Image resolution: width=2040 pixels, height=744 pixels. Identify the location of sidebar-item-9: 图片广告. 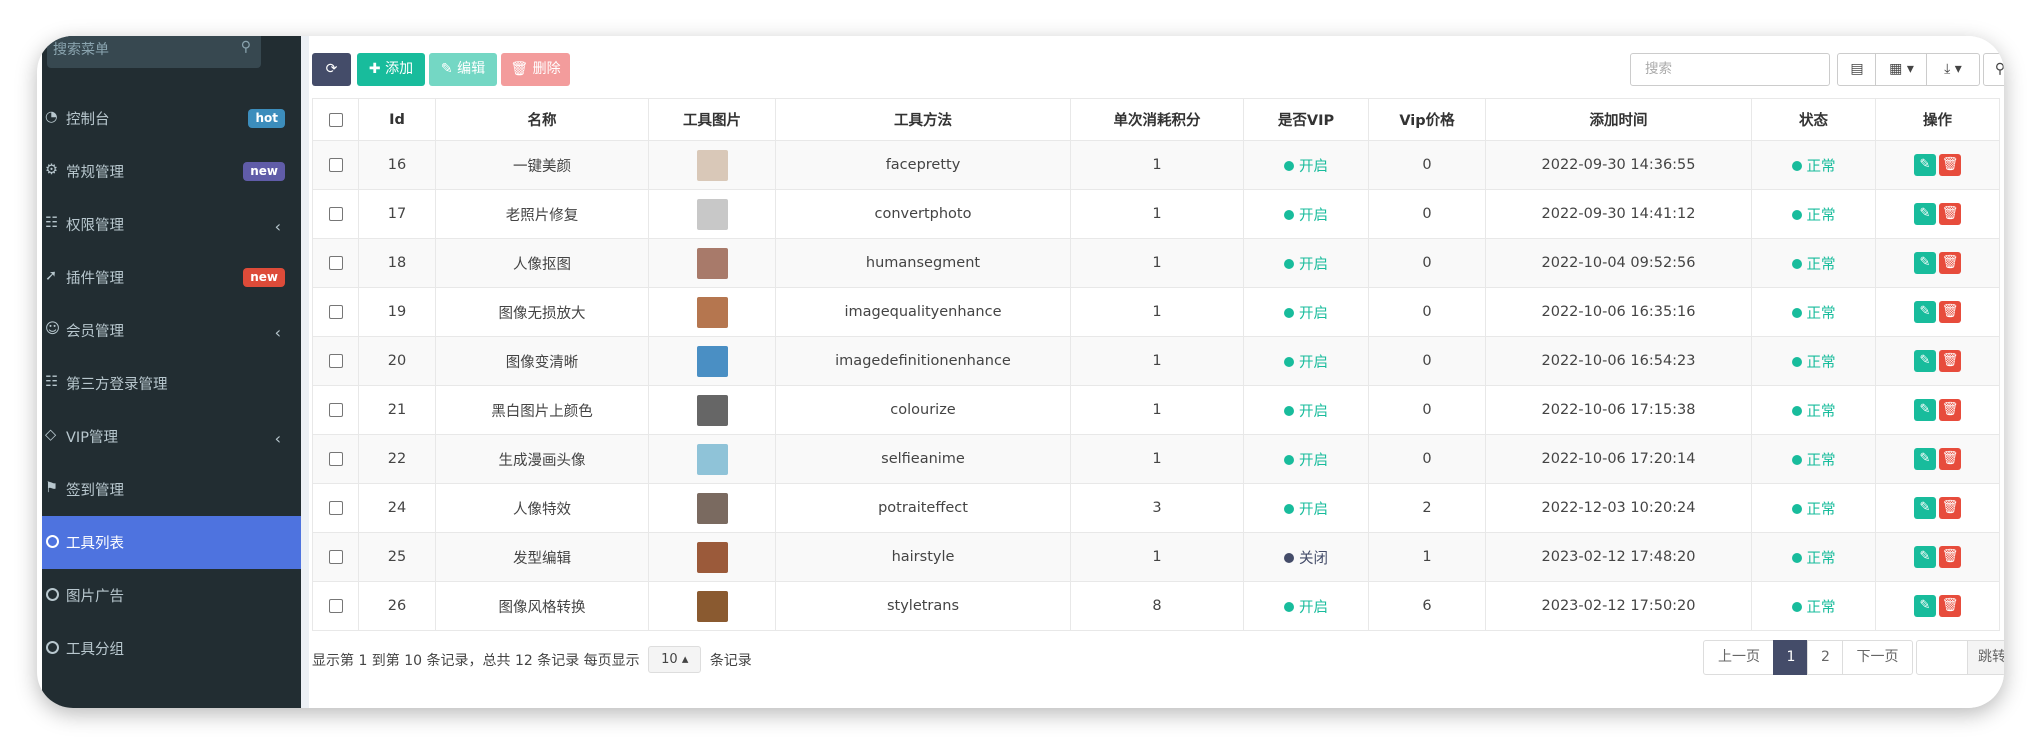
(171, 595).